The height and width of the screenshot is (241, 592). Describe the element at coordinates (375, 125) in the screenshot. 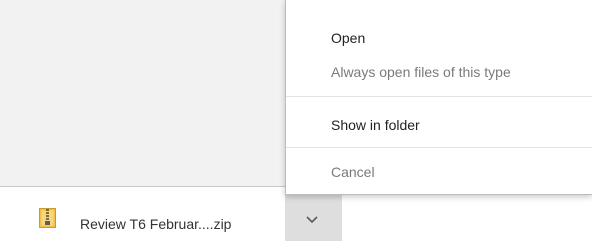

I see `menu-item-show-in-folder: Show in folder` at that location.